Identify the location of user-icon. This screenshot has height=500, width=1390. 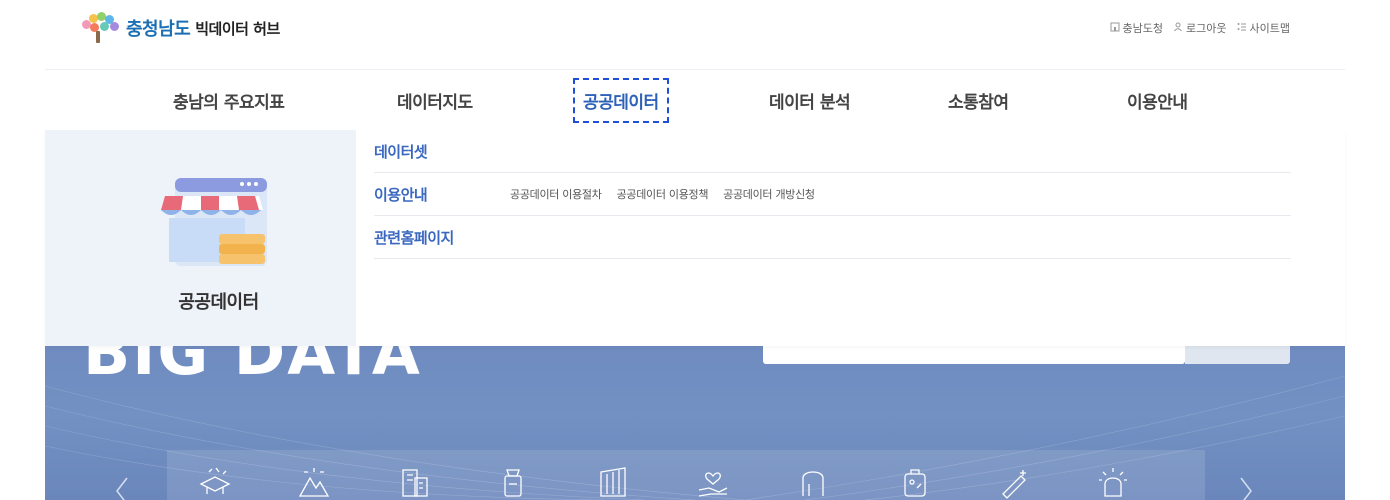
(1178, 28).